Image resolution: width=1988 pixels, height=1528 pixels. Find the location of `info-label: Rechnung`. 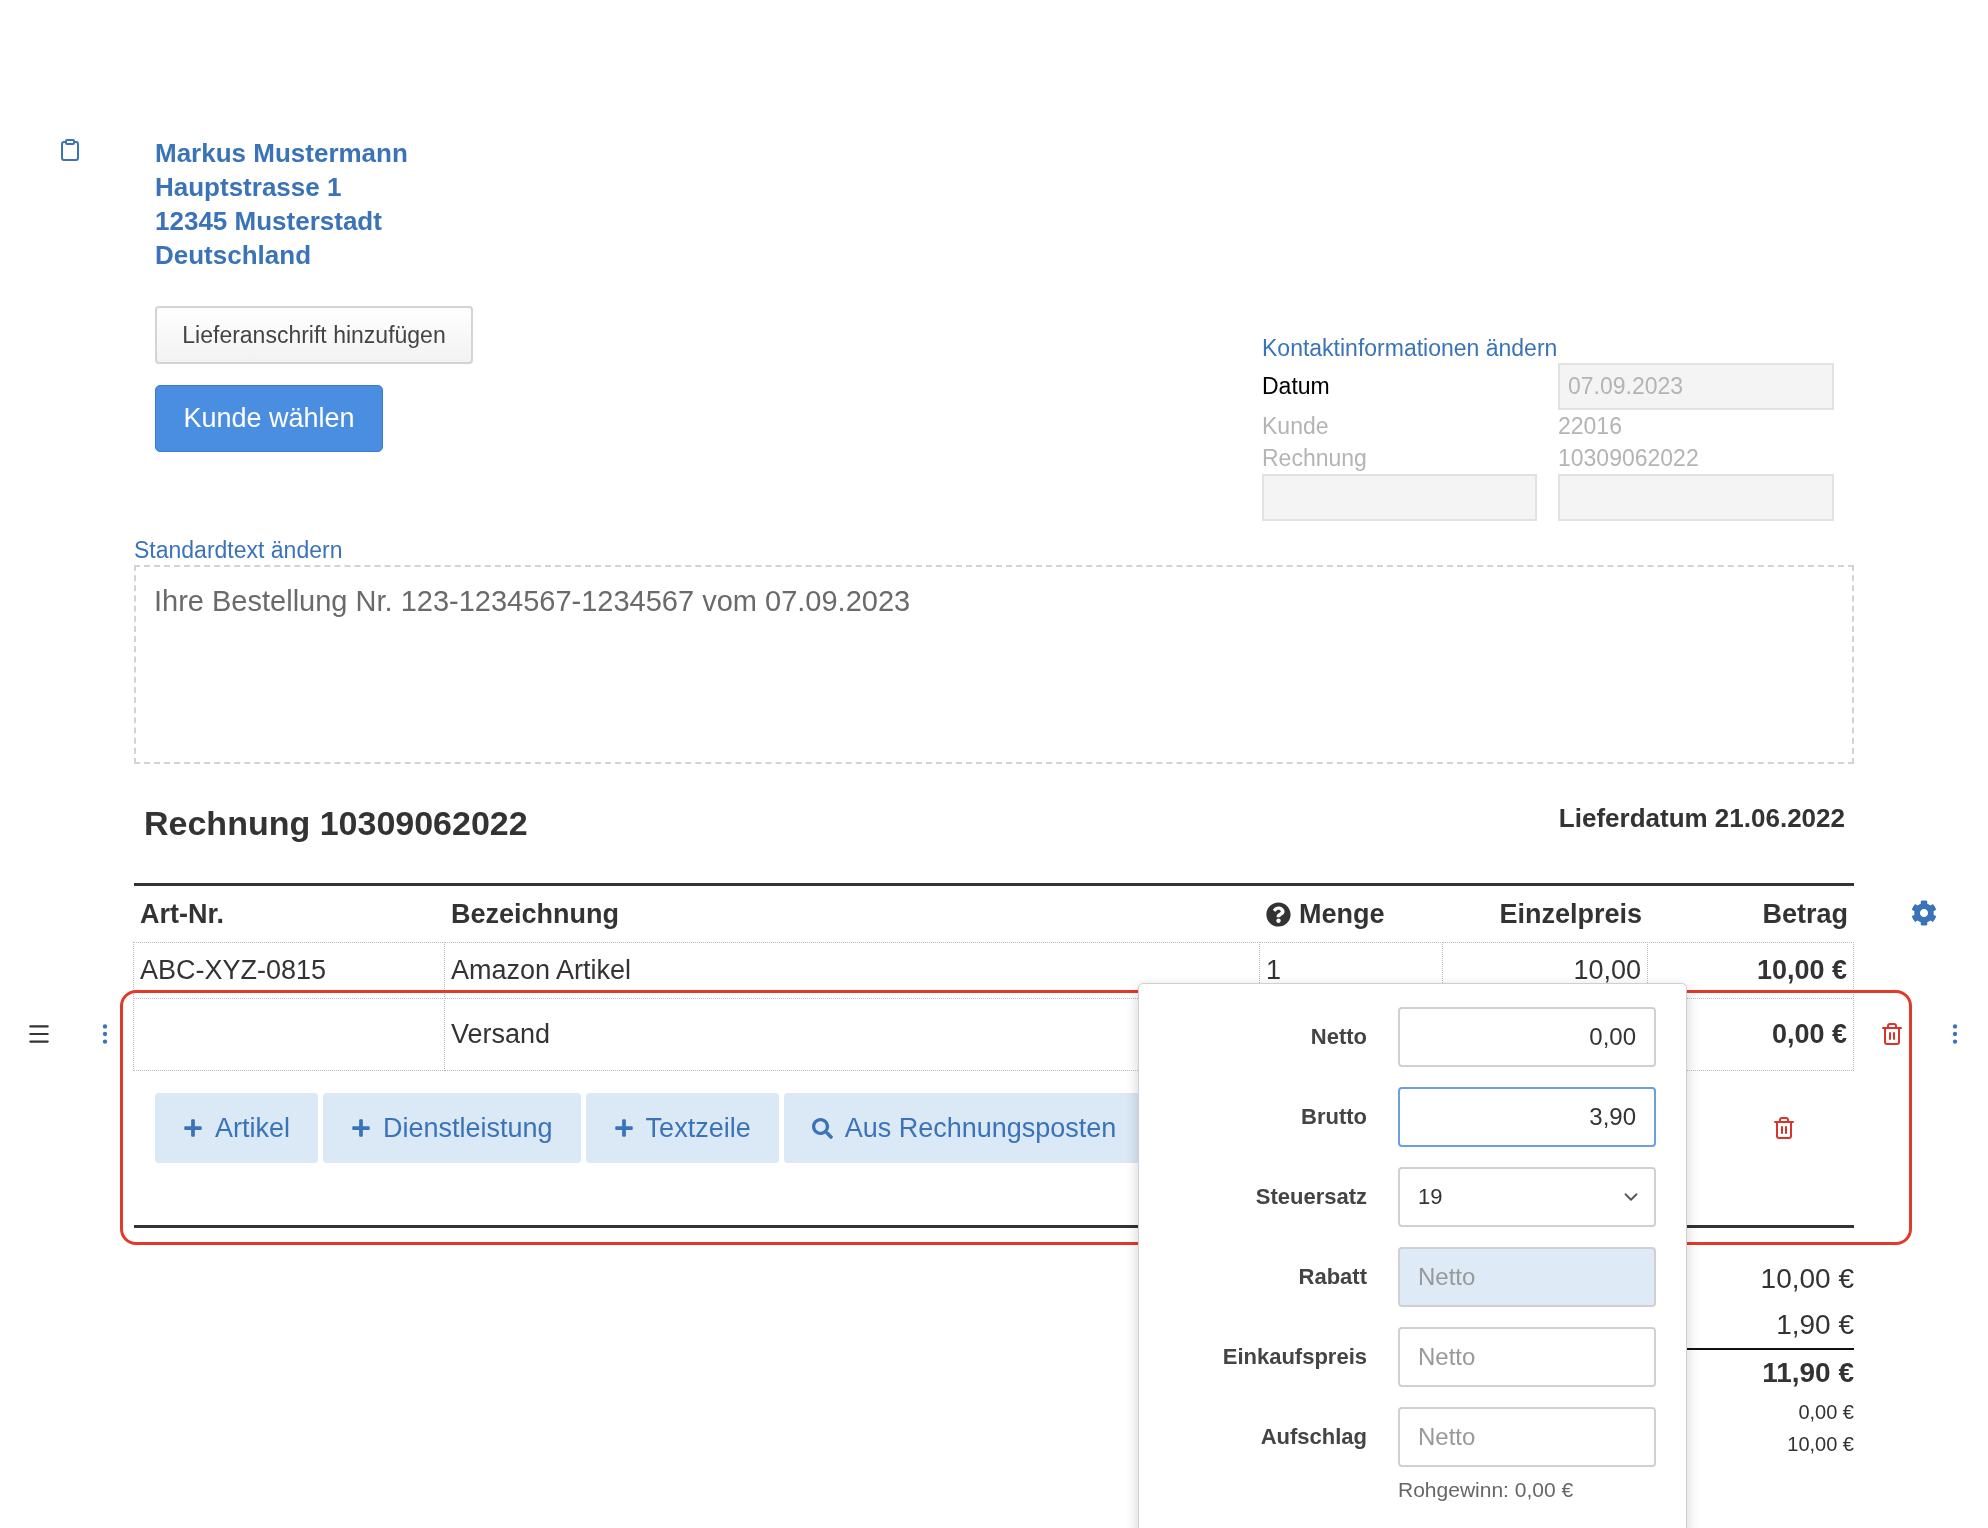

info-label: Rechnung is located at coordinates (1315, 458).